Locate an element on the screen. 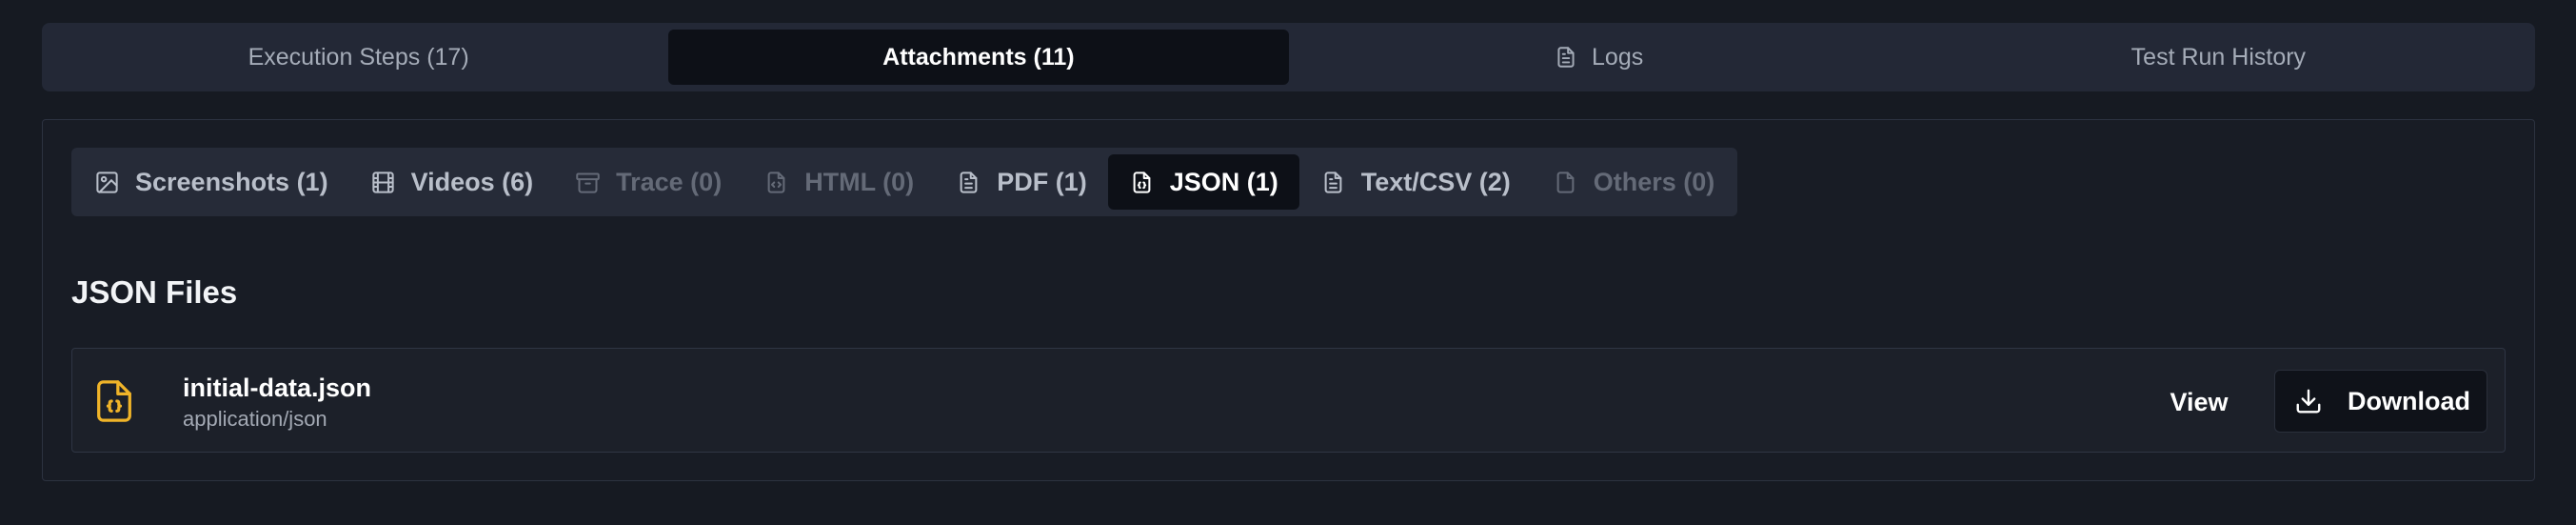  tab-execution-steps: Execution Steps (17) is located at coordinates (358, 57).